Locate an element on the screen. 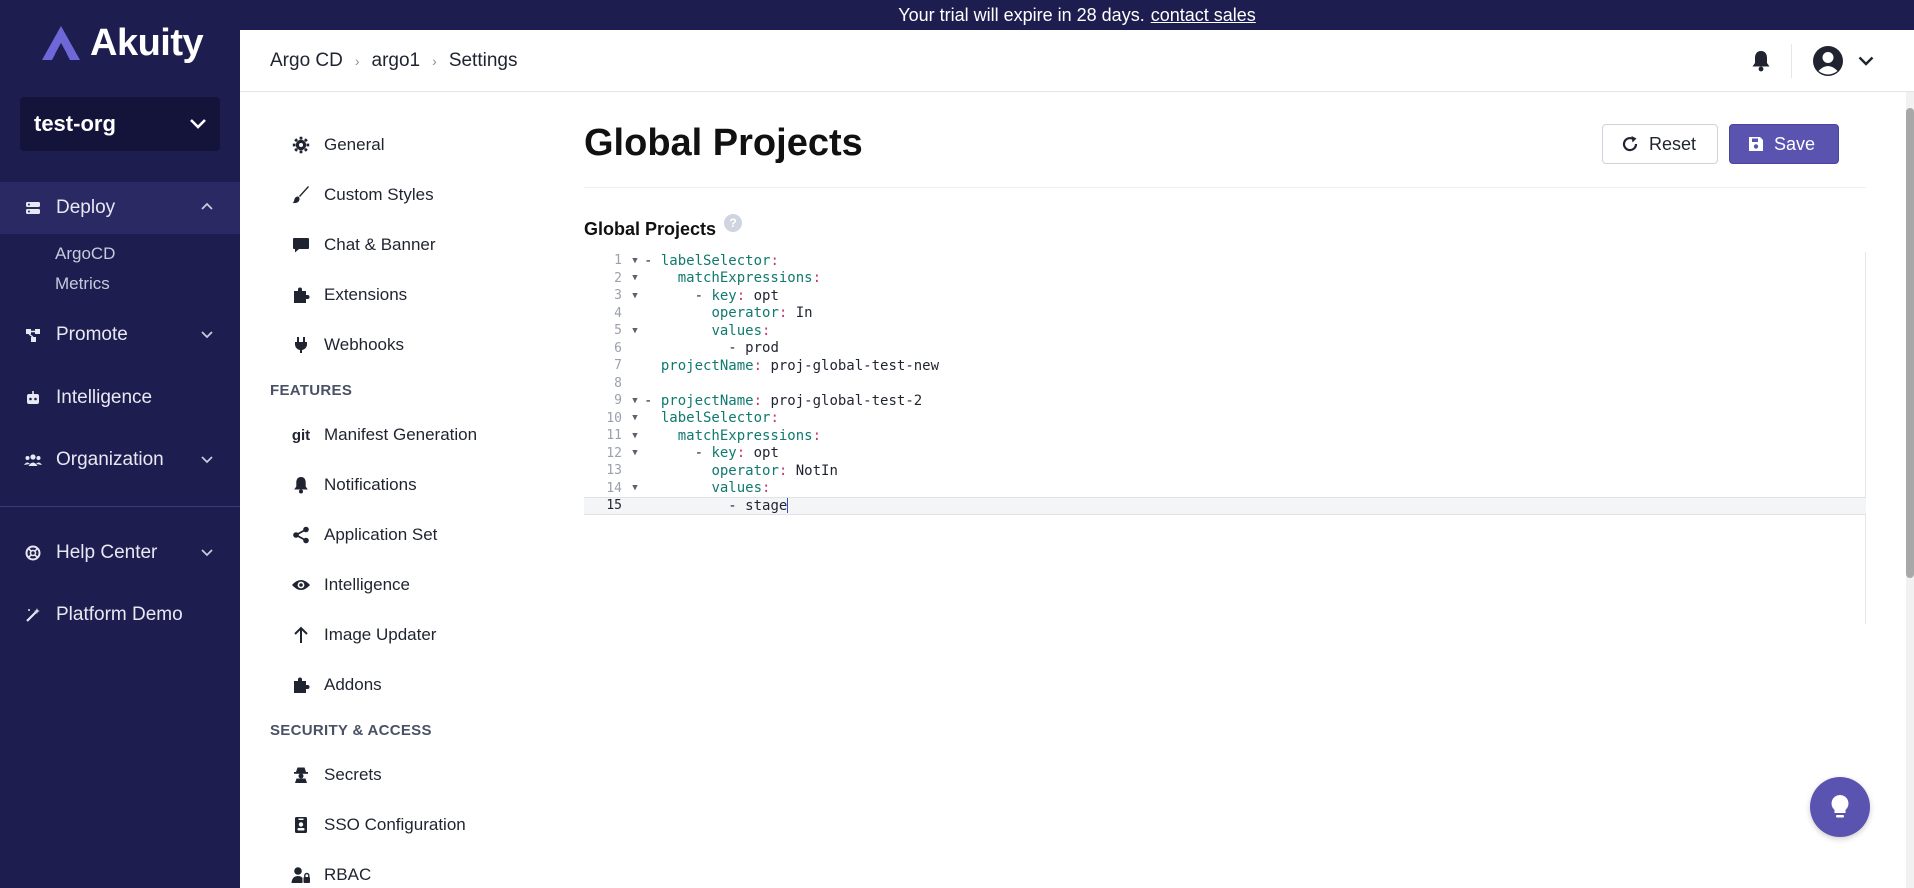  settings-item-rbac: RBAC is located at coordinates (330, 875).